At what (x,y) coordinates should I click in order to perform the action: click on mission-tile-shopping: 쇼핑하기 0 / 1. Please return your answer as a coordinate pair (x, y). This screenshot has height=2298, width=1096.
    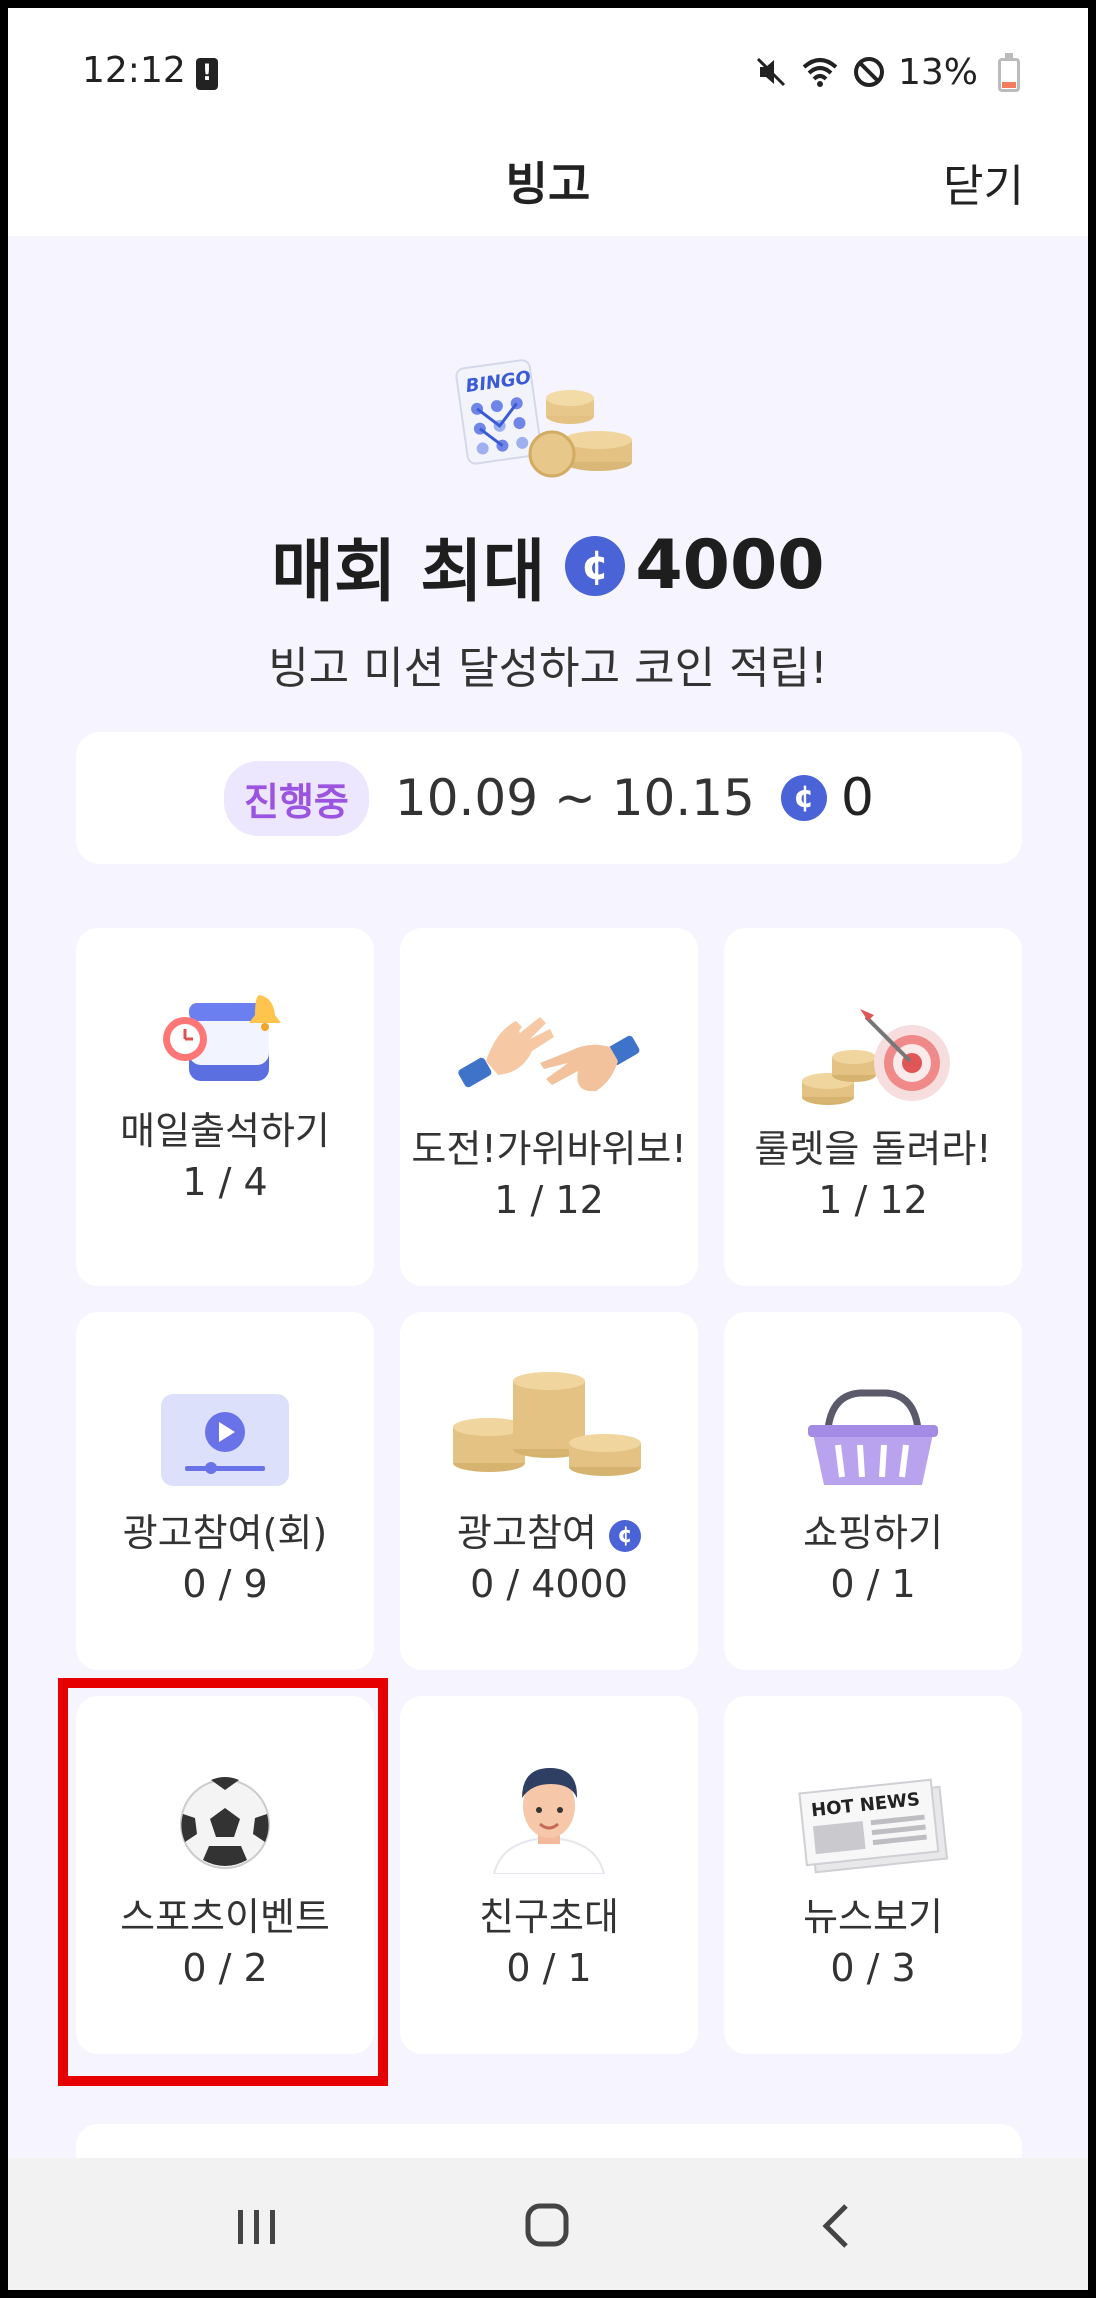
    Looking at the image, I should click on (873, 1491).